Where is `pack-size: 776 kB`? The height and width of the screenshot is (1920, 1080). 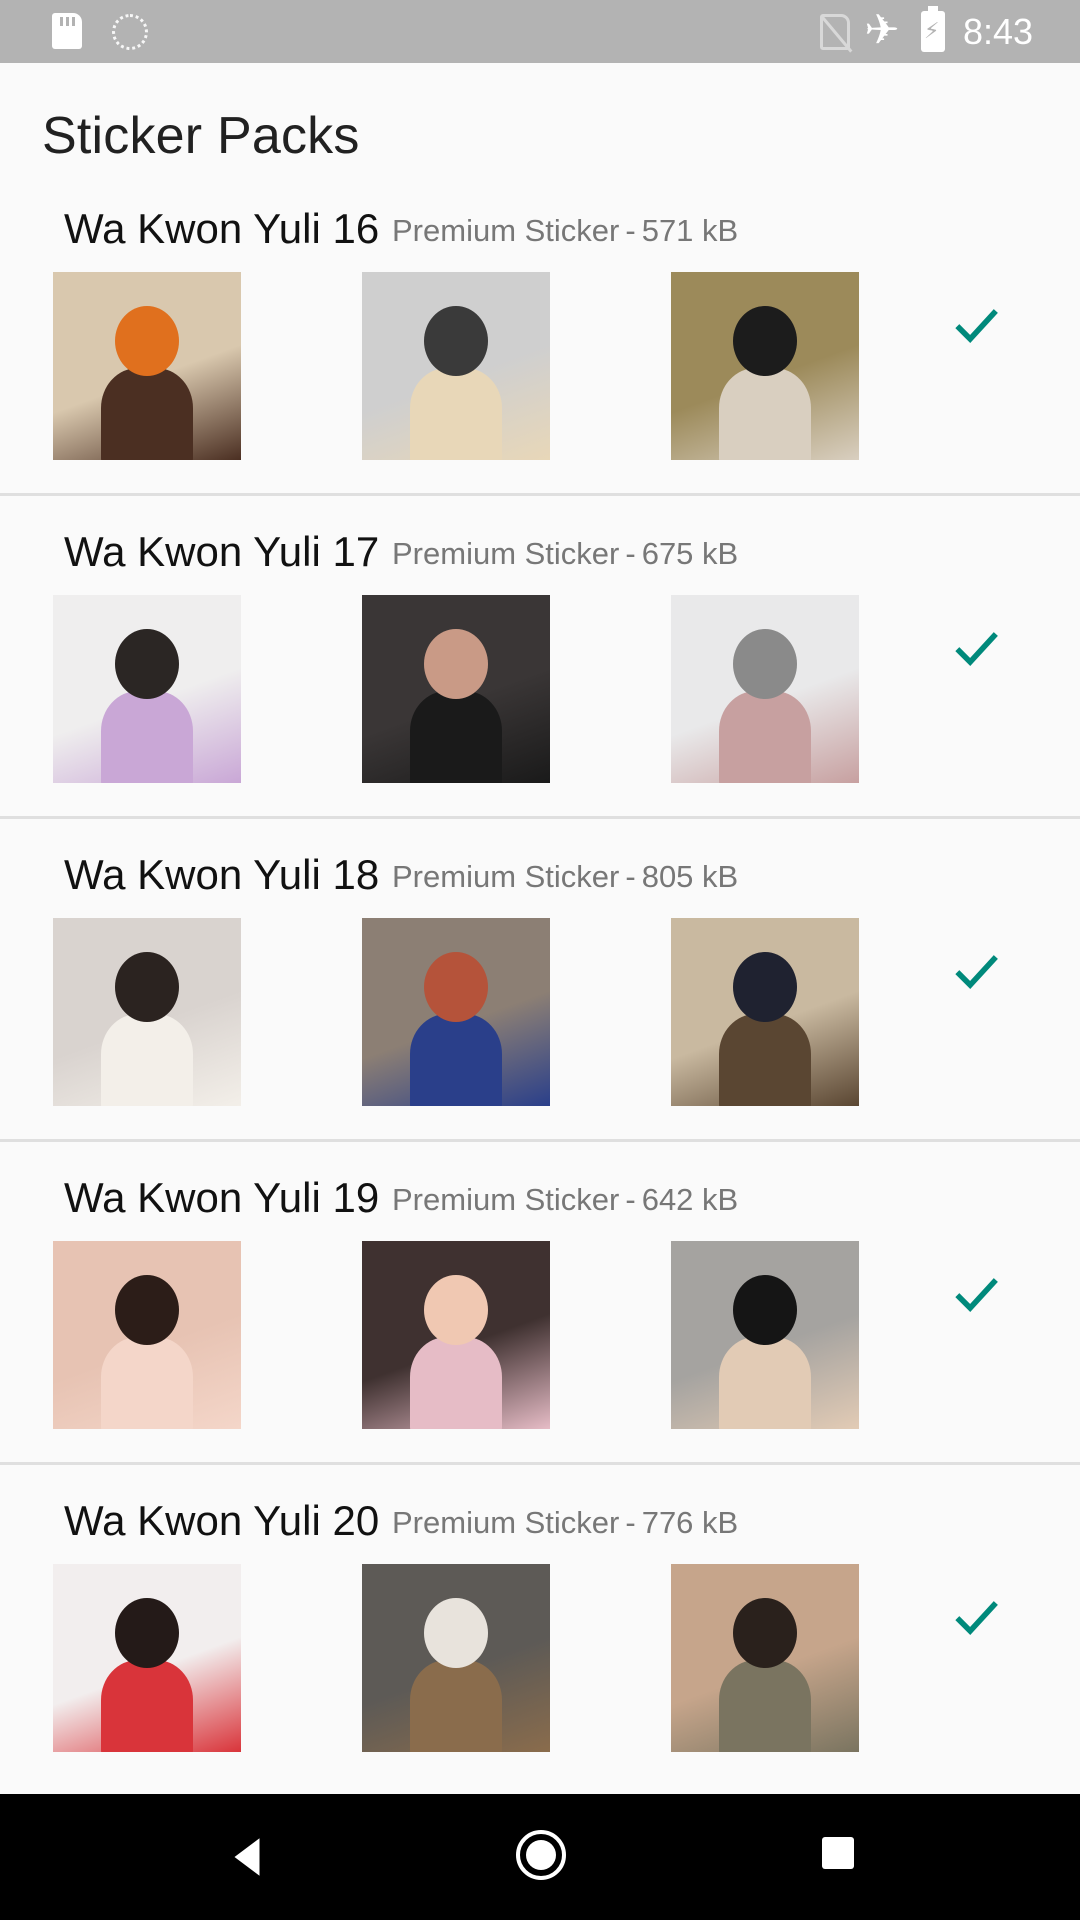 pack-size: 776 kB is located at coordinates (690, 1522).